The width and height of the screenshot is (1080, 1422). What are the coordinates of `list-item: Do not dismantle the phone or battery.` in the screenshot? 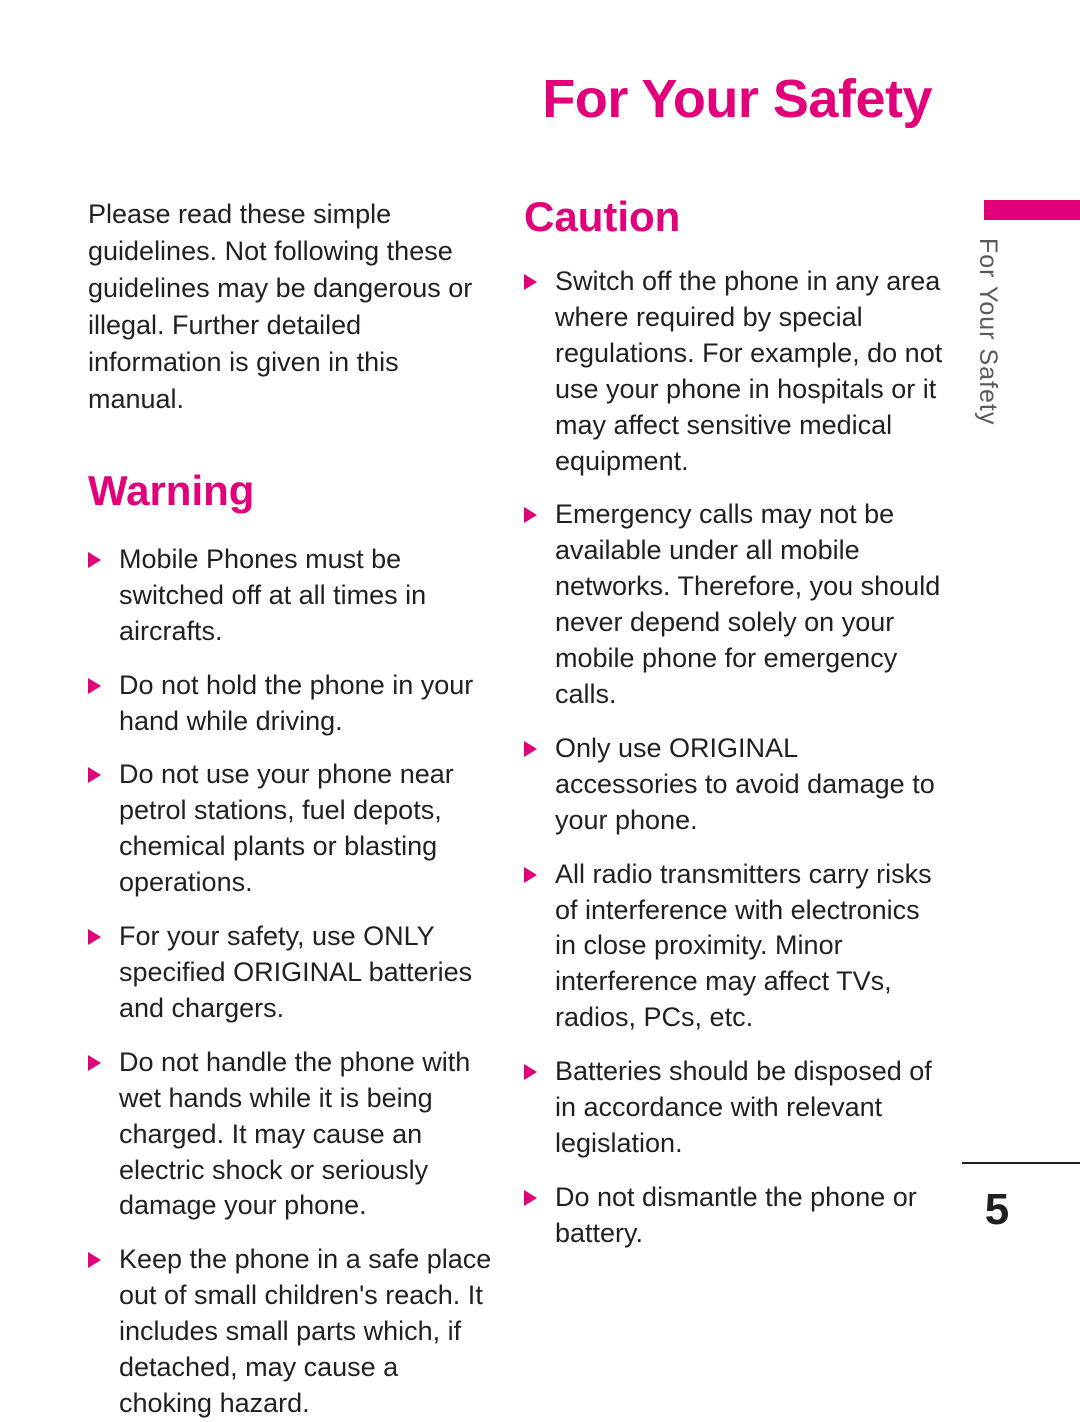 It's located at (734, 1216).